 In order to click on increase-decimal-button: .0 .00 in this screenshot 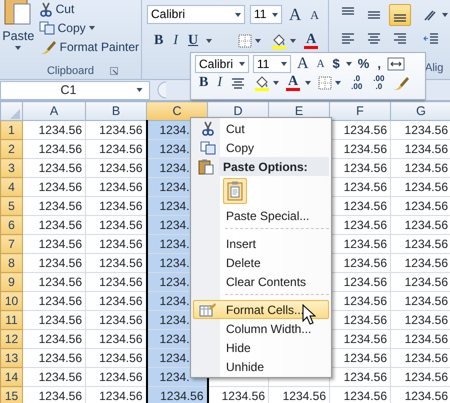, I will do `click(357, 83)`.